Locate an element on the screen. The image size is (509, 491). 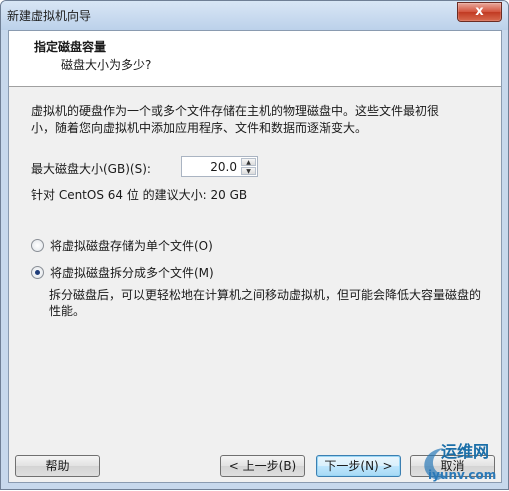
spinner-down-icon: ▼ is located at coordinates (248, 171).